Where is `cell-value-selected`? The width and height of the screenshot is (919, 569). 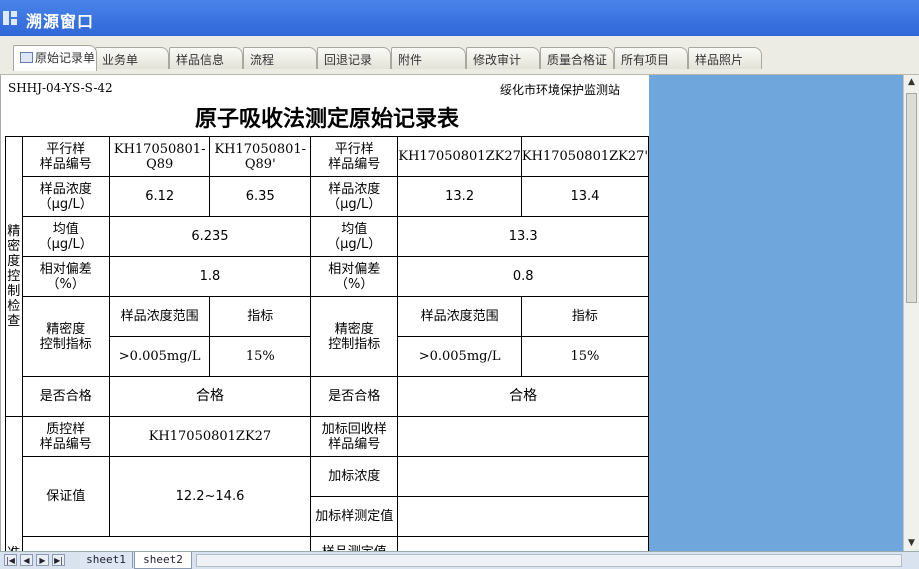 cell-value-selected is located at coordinates (523, 516).